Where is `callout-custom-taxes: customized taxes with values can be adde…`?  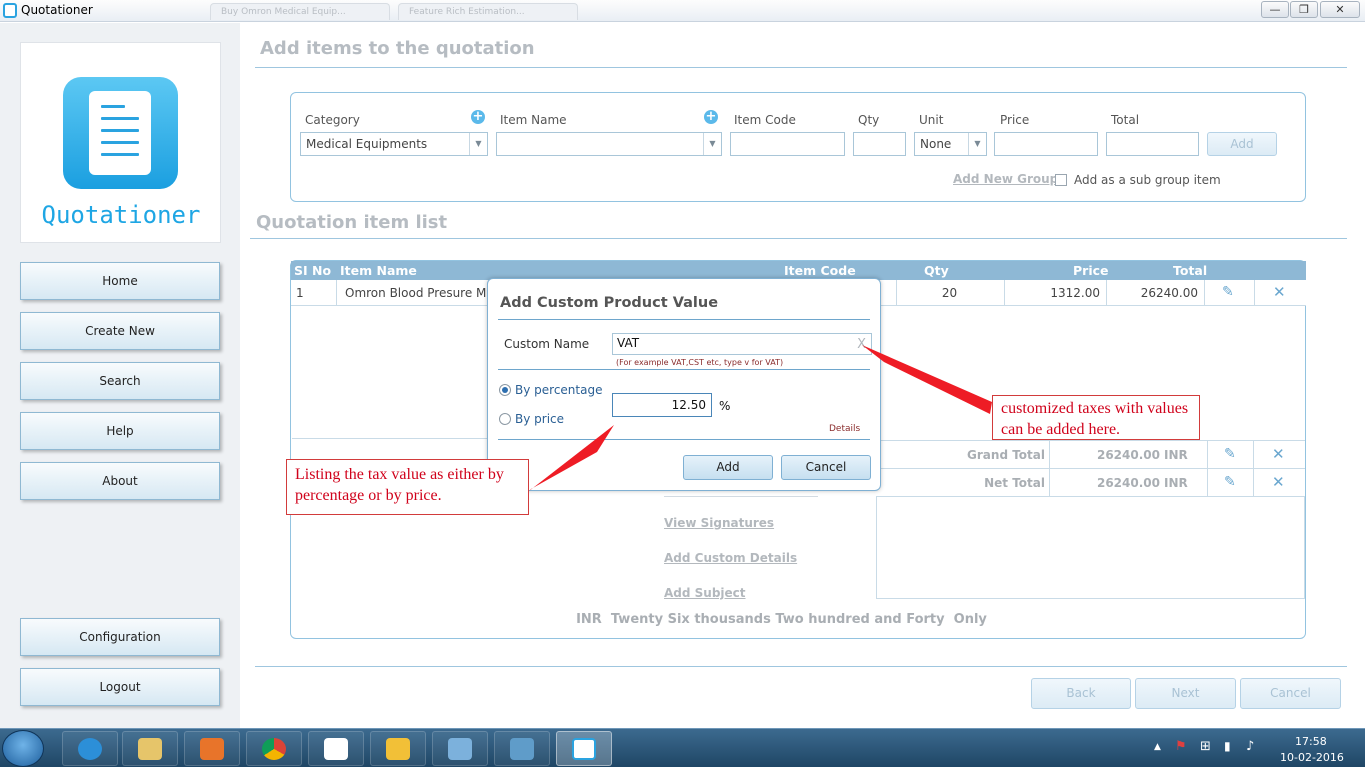 callout-custom-taxes: customized taxes with values can be adde… is located at coordinates (1096, 417).